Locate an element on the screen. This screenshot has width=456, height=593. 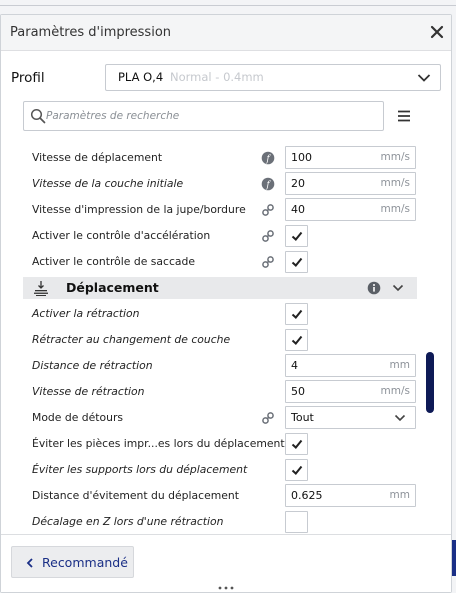
setting-row: Vitesse de déplacement f 100 mm/s is located at coordinates (221, 158).